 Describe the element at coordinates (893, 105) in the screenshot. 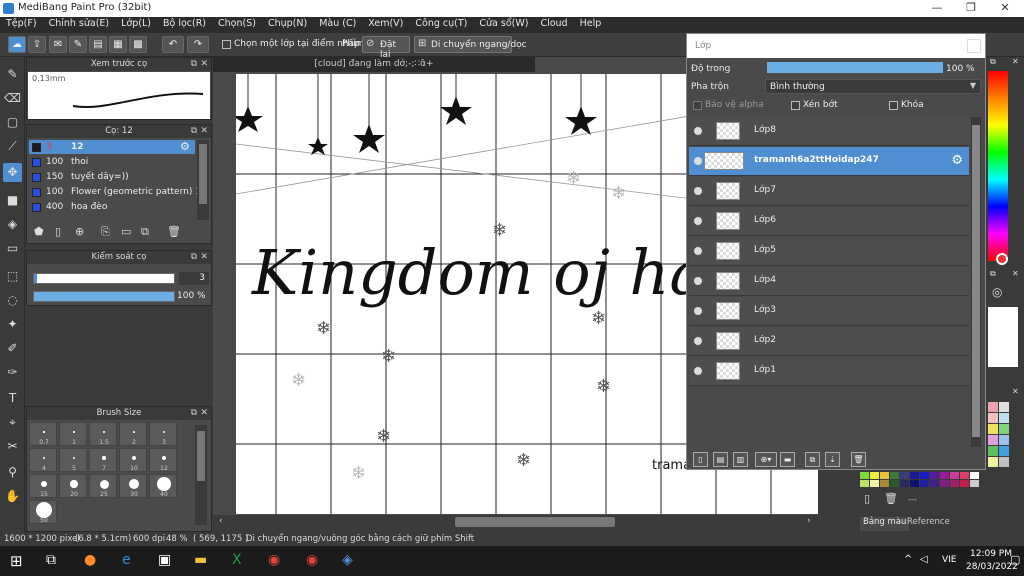

I see `lock-checkbox` at that location.